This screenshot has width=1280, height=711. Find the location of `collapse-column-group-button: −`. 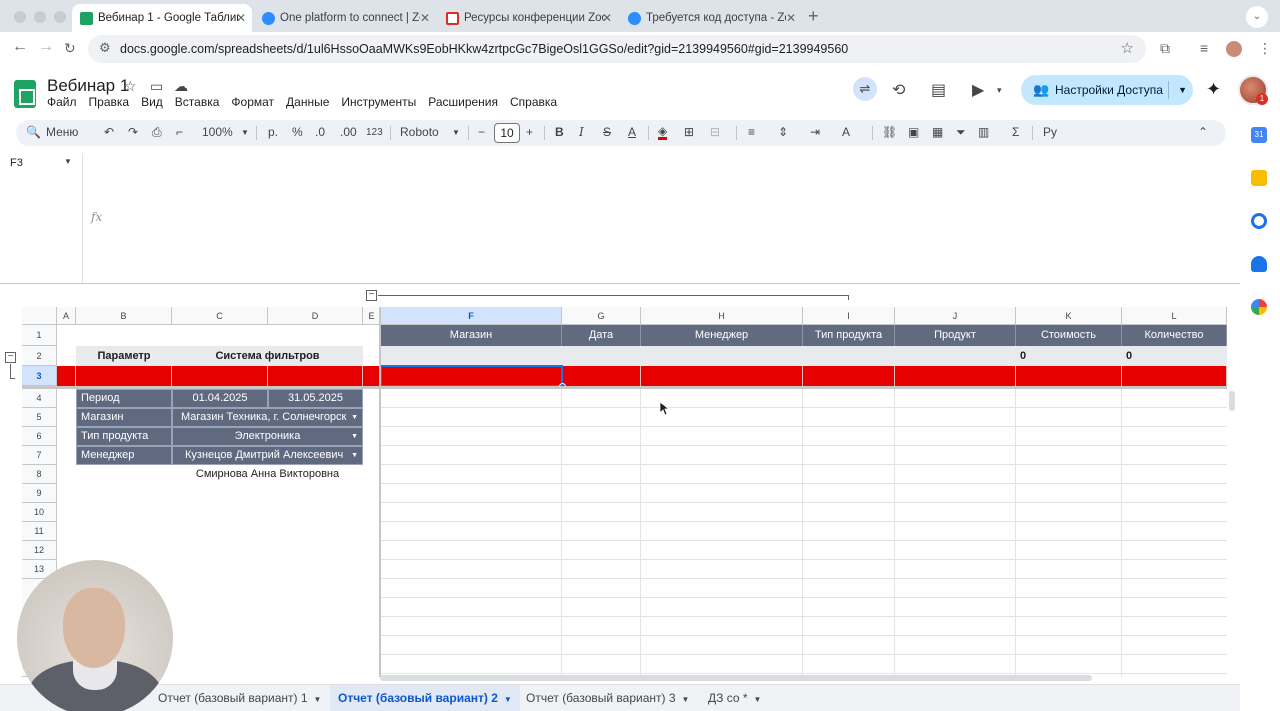

collapse-column-group-button: − is located at coordinates (371, 295).